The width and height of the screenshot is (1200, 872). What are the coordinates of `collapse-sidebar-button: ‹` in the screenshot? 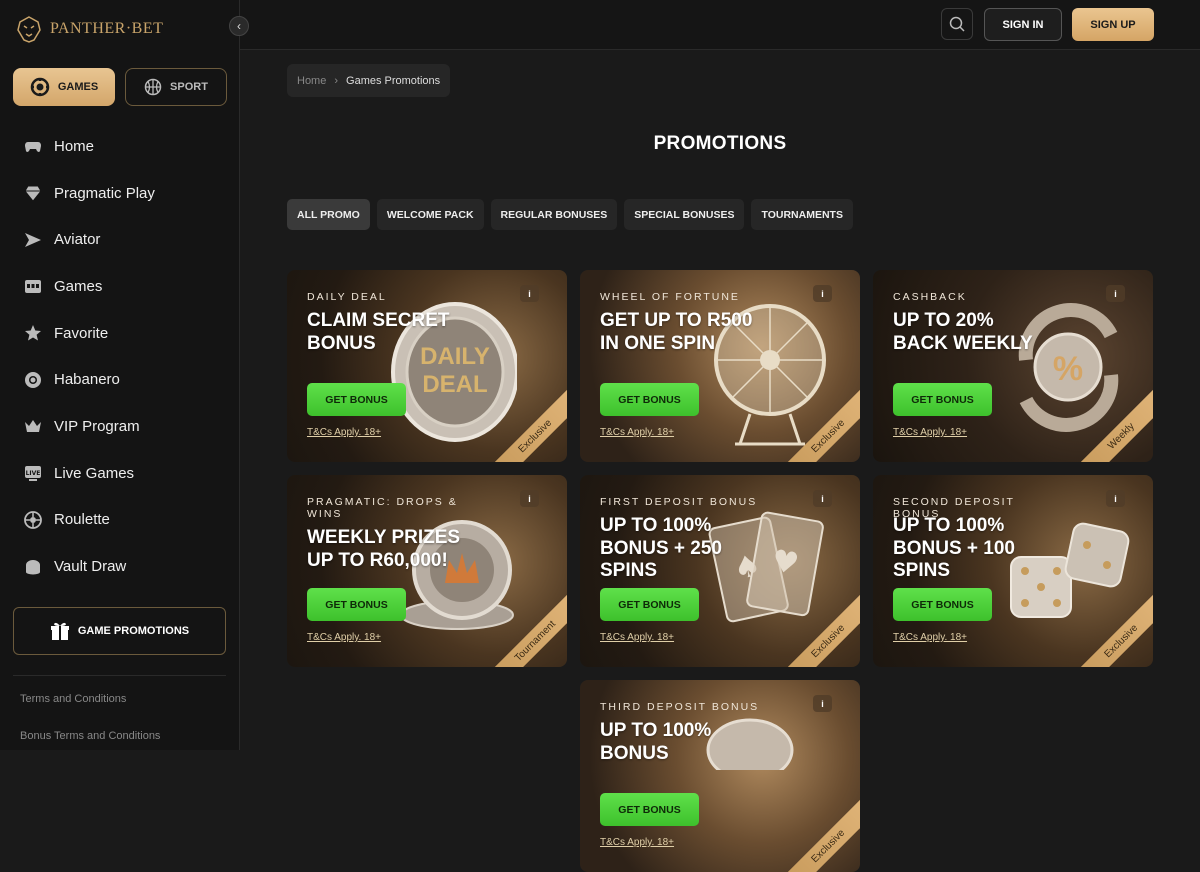 It's located at (239, 26).